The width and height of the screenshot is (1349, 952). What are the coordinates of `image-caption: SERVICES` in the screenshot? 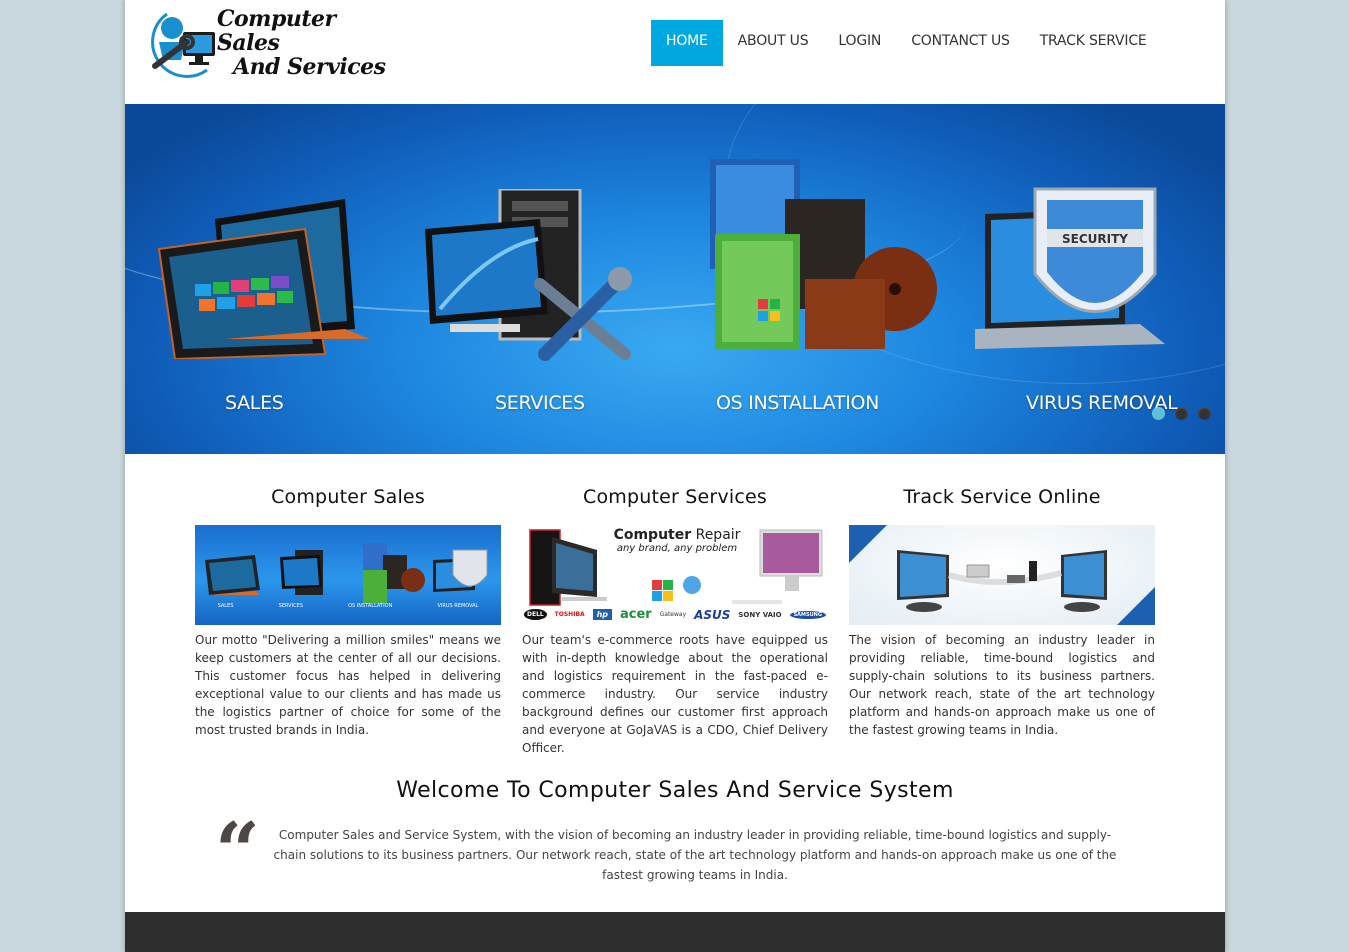 It's located at (290, 606).